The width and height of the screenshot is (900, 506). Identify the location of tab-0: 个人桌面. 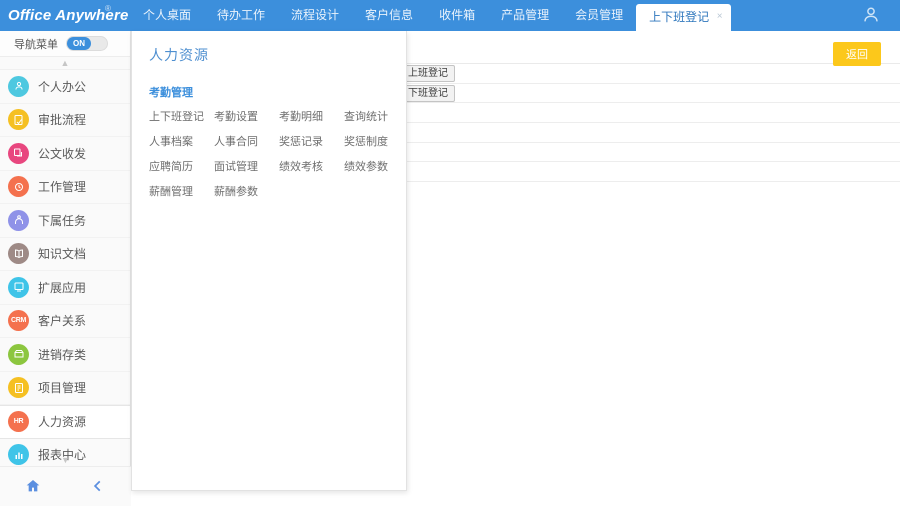
(167, 15).